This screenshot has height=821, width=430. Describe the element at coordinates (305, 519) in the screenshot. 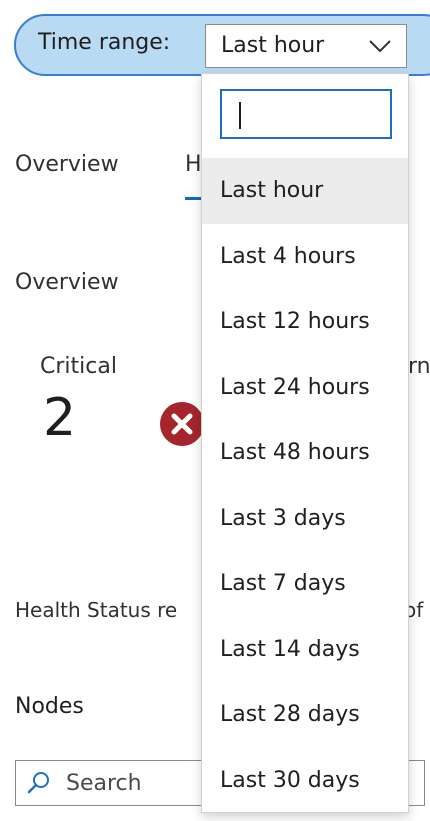

I see `dropdown-option-last-3-days: Last 3 days` at that location.